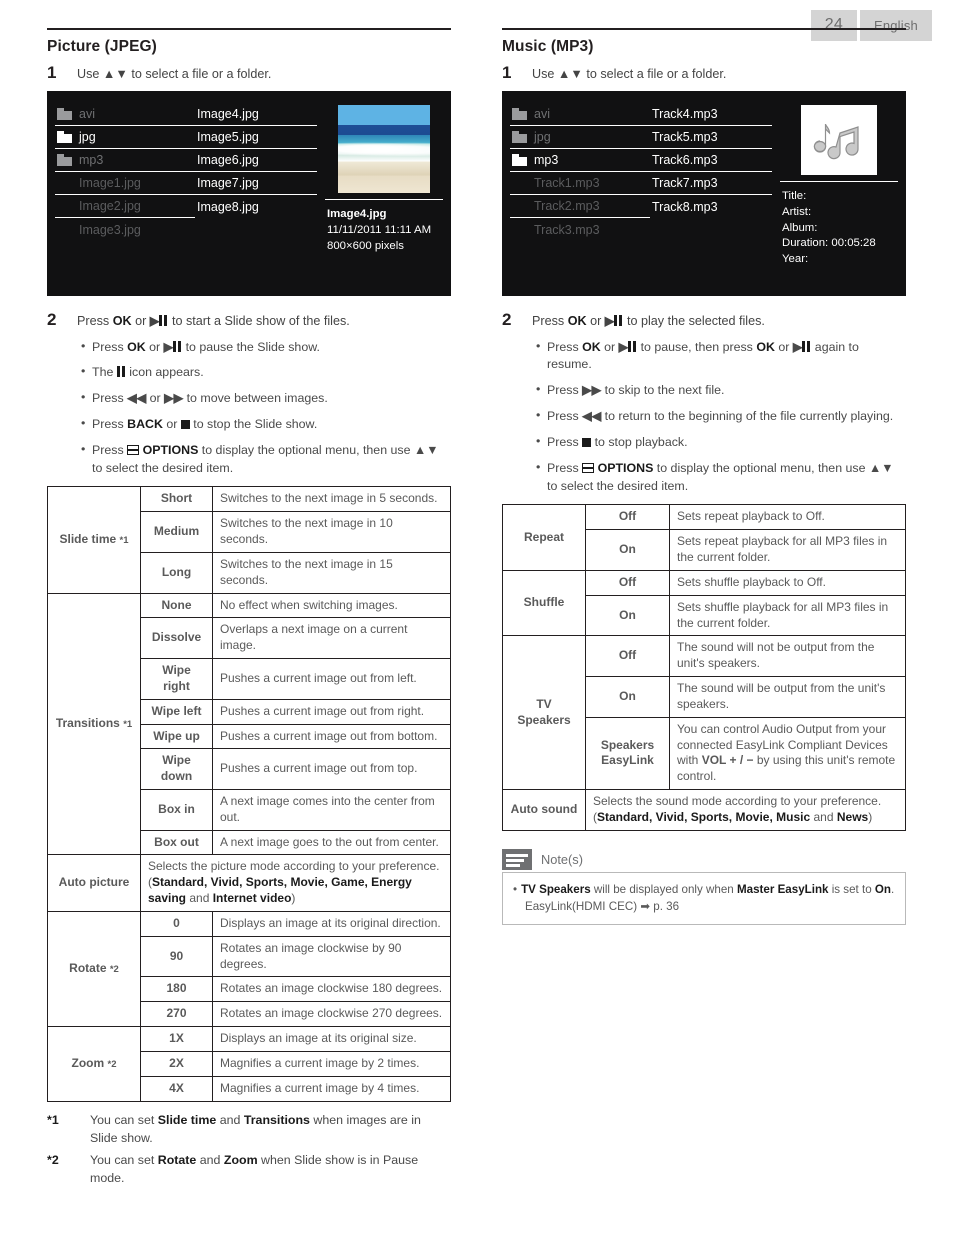 The height and width of the screenshot is (1235, 954). Describe the element at coordinates (711, 161) in the screenshot. I see `list-item: Track6.mp3` at that location.